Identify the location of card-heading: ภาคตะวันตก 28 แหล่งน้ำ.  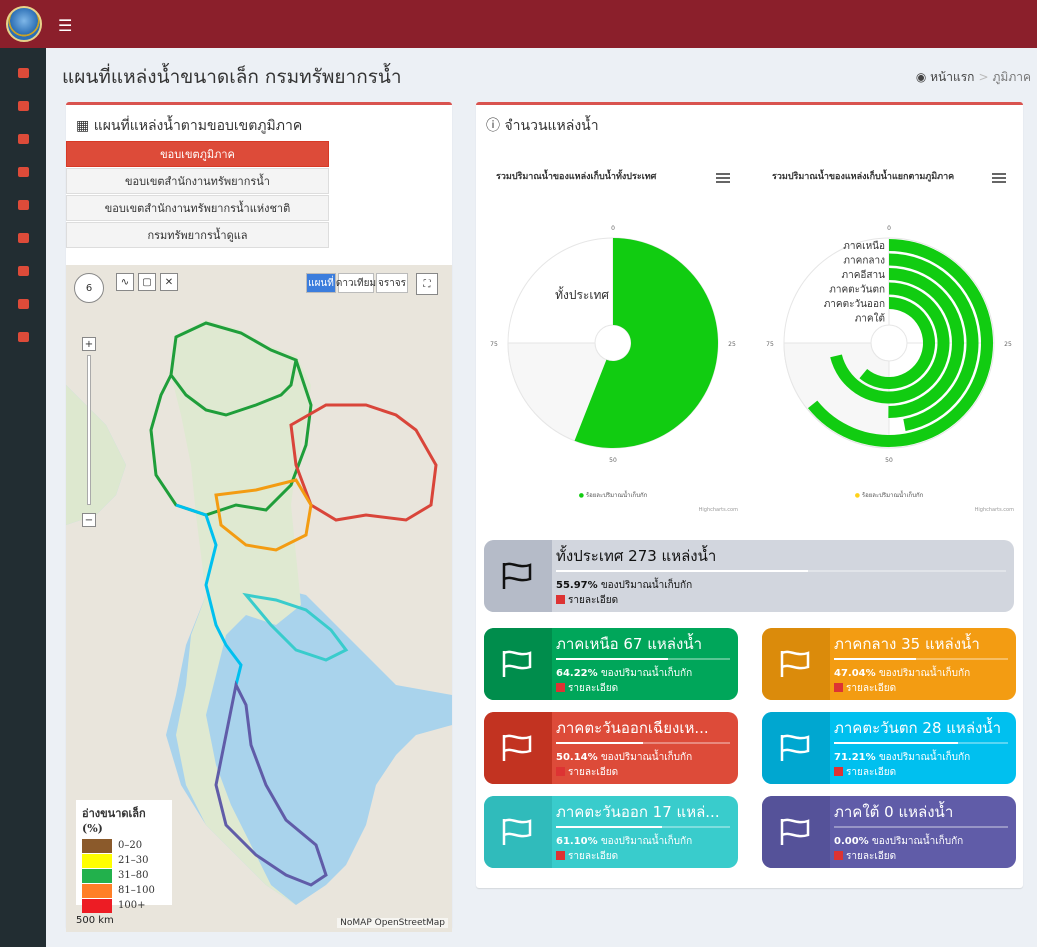
(918, 728).